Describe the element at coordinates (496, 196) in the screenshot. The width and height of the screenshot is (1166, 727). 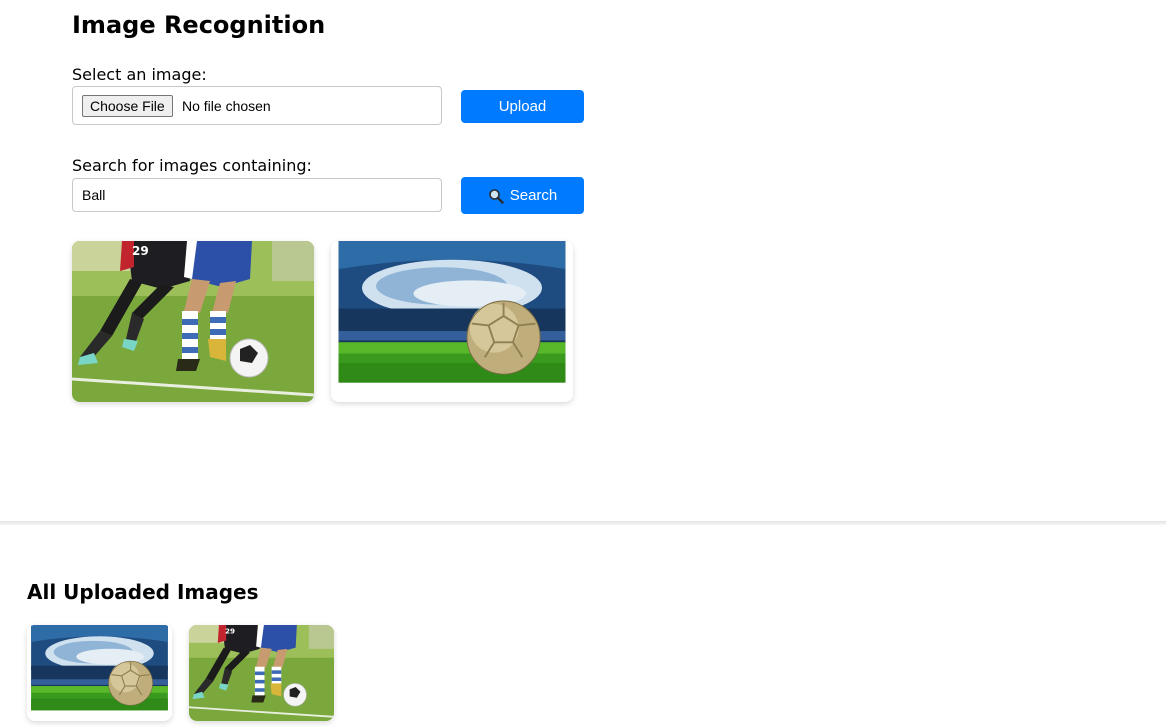
I see `magnifier-icon` at that location.